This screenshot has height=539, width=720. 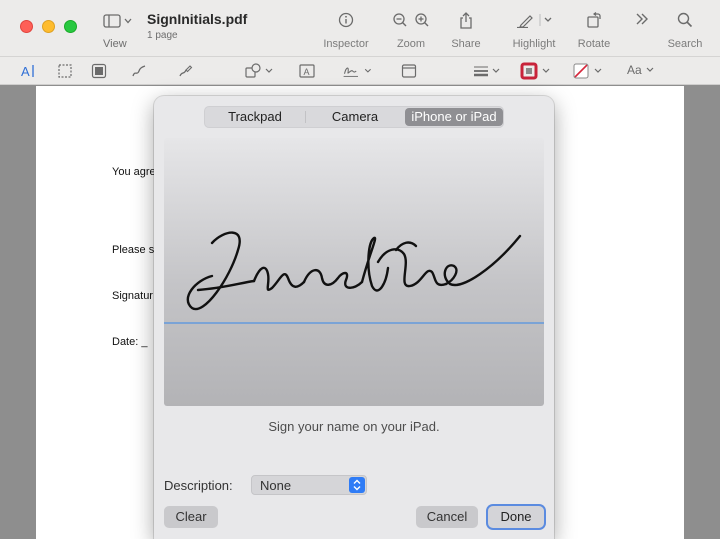 What do you see at coordinates (115, 44) in the screenshot?
I see `view-label: View` at bounding box center [115, 44].